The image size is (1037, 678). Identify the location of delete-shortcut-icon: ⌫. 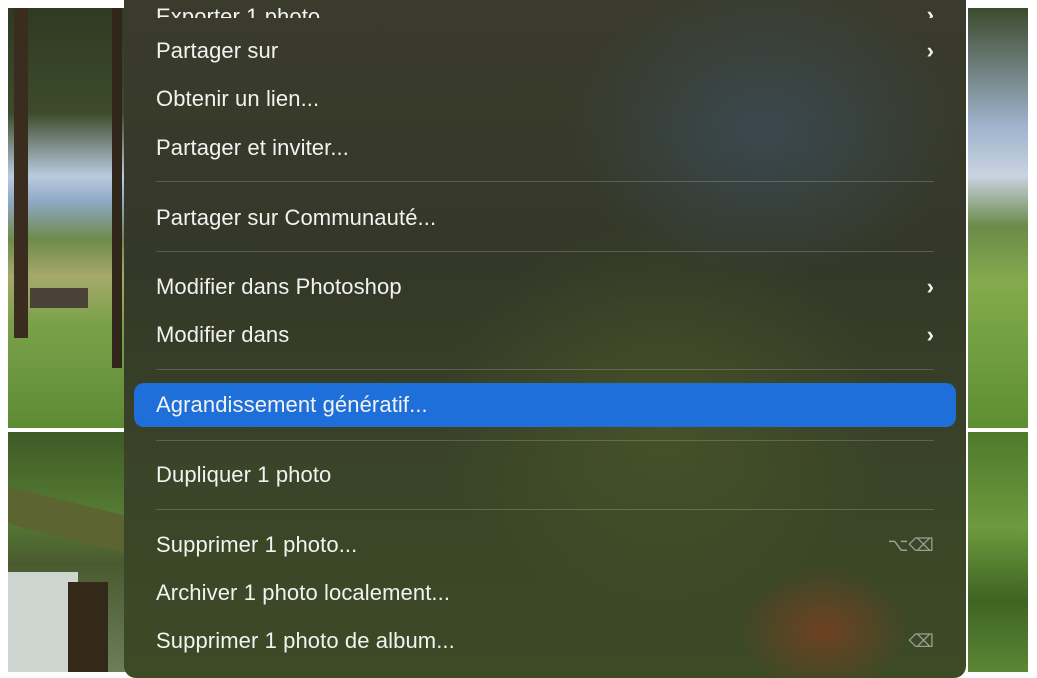
(921, 640).